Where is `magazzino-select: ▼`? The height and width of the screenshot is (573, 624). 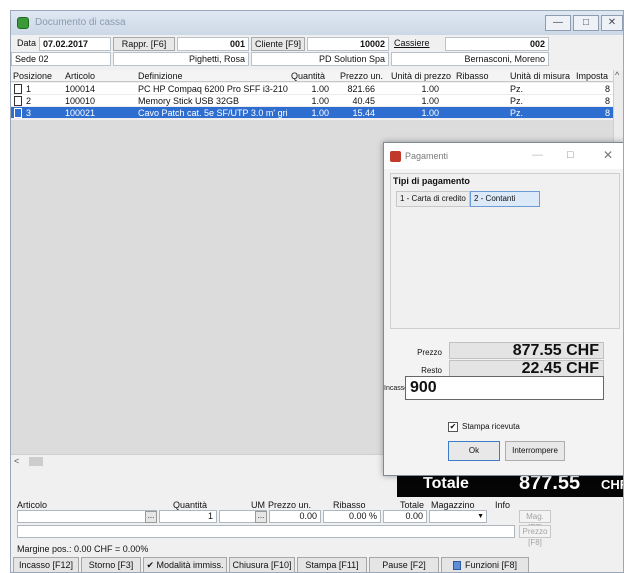 magazzino-select: ▼ is located at coordinates (458, 516).